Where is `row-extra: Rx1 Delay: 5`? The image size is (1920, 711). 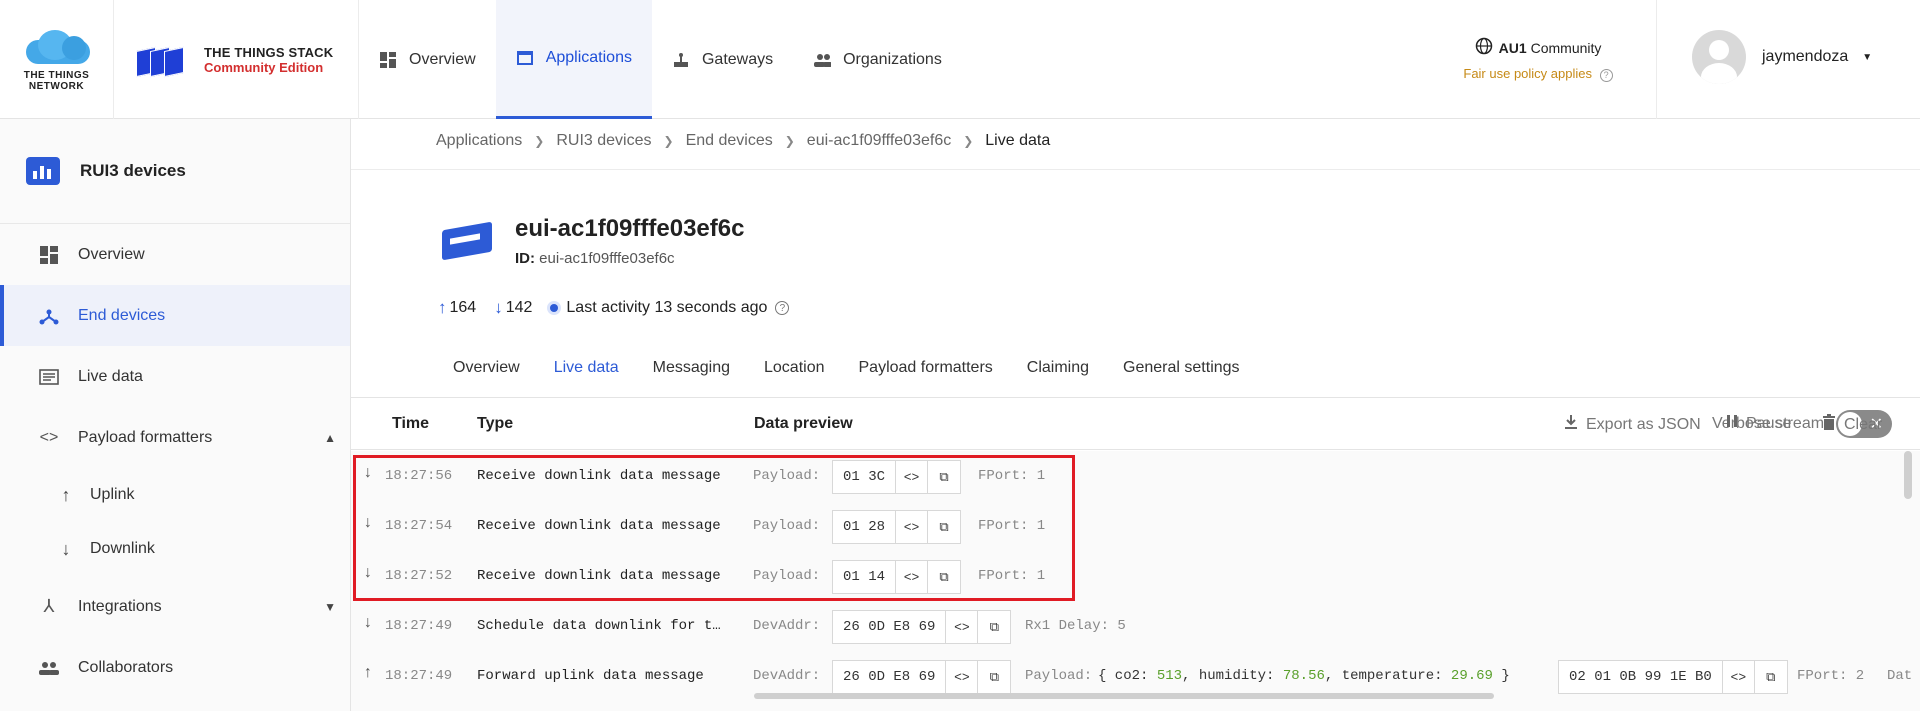 row-extra: Rx1 Delay: 5 is located at coordinates (1075, 626).